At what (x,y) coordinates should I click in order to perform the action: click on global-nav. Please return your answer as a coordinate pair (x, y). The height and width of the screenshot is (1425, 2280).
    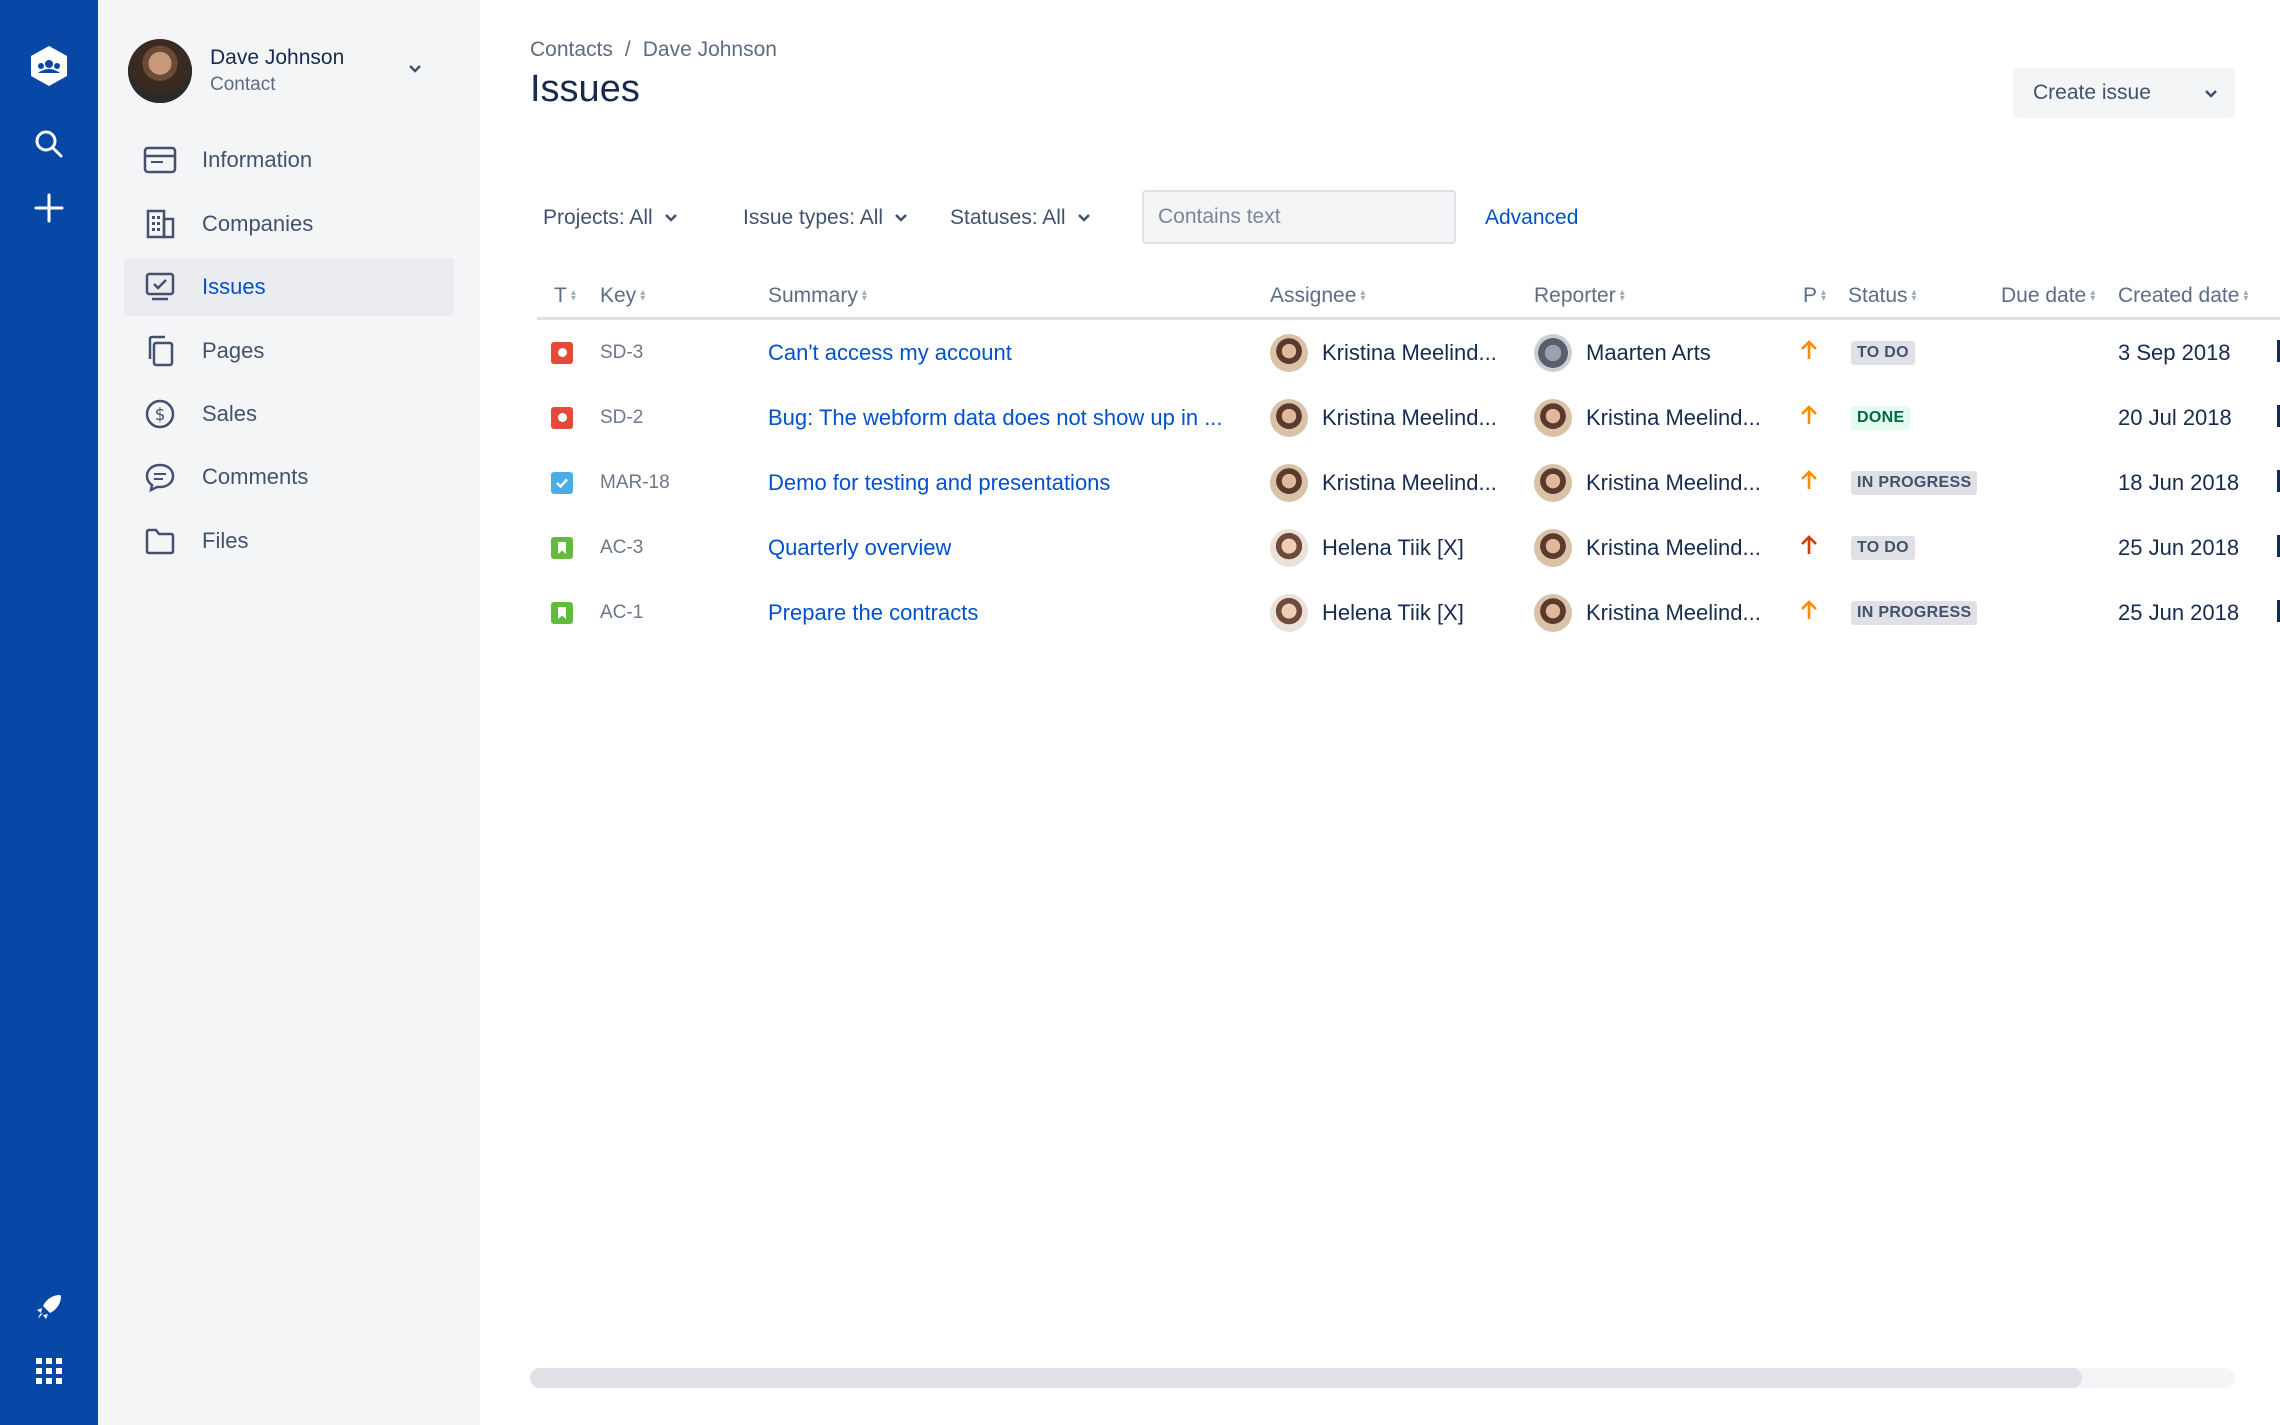
    Looking at the image, I should click on (49, 712).